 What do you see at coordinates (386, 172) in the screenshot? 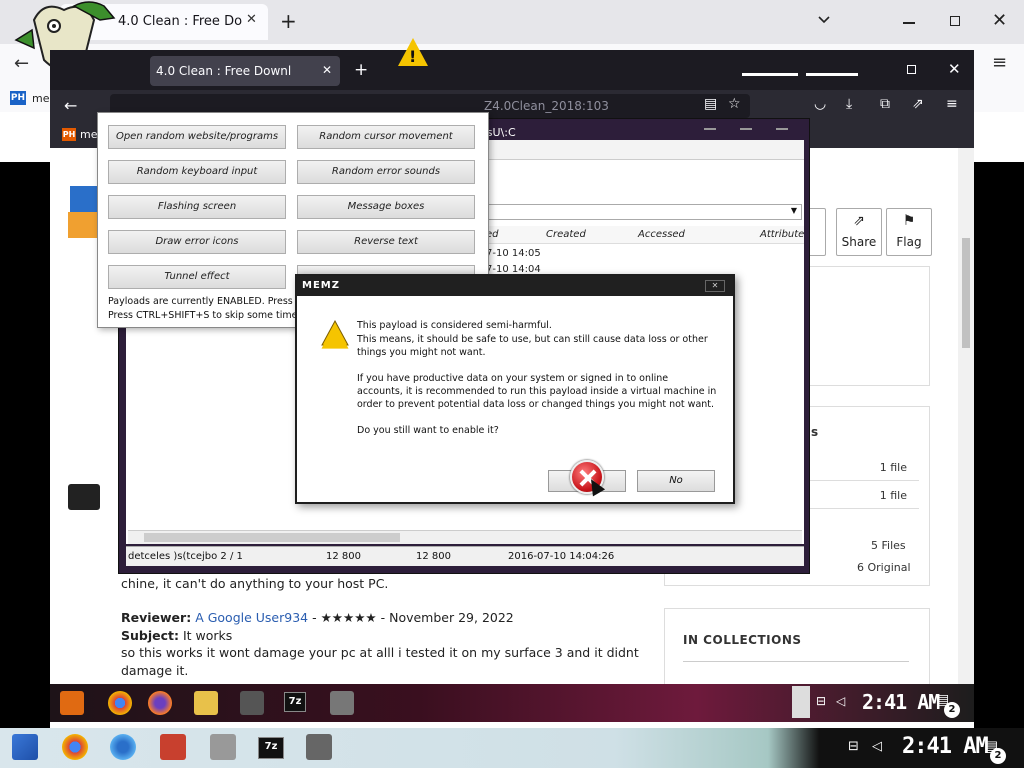
I see `payload-button: Random error sounds` at bounding box center [386, 172].